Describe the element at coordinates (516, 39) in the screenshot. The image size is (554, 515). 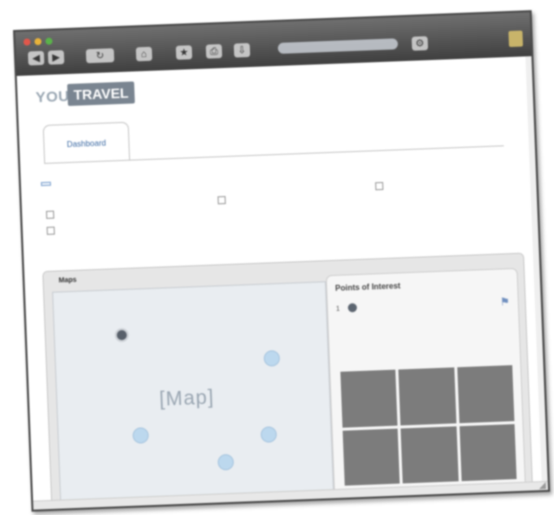
I see `extension-icon` at that location.